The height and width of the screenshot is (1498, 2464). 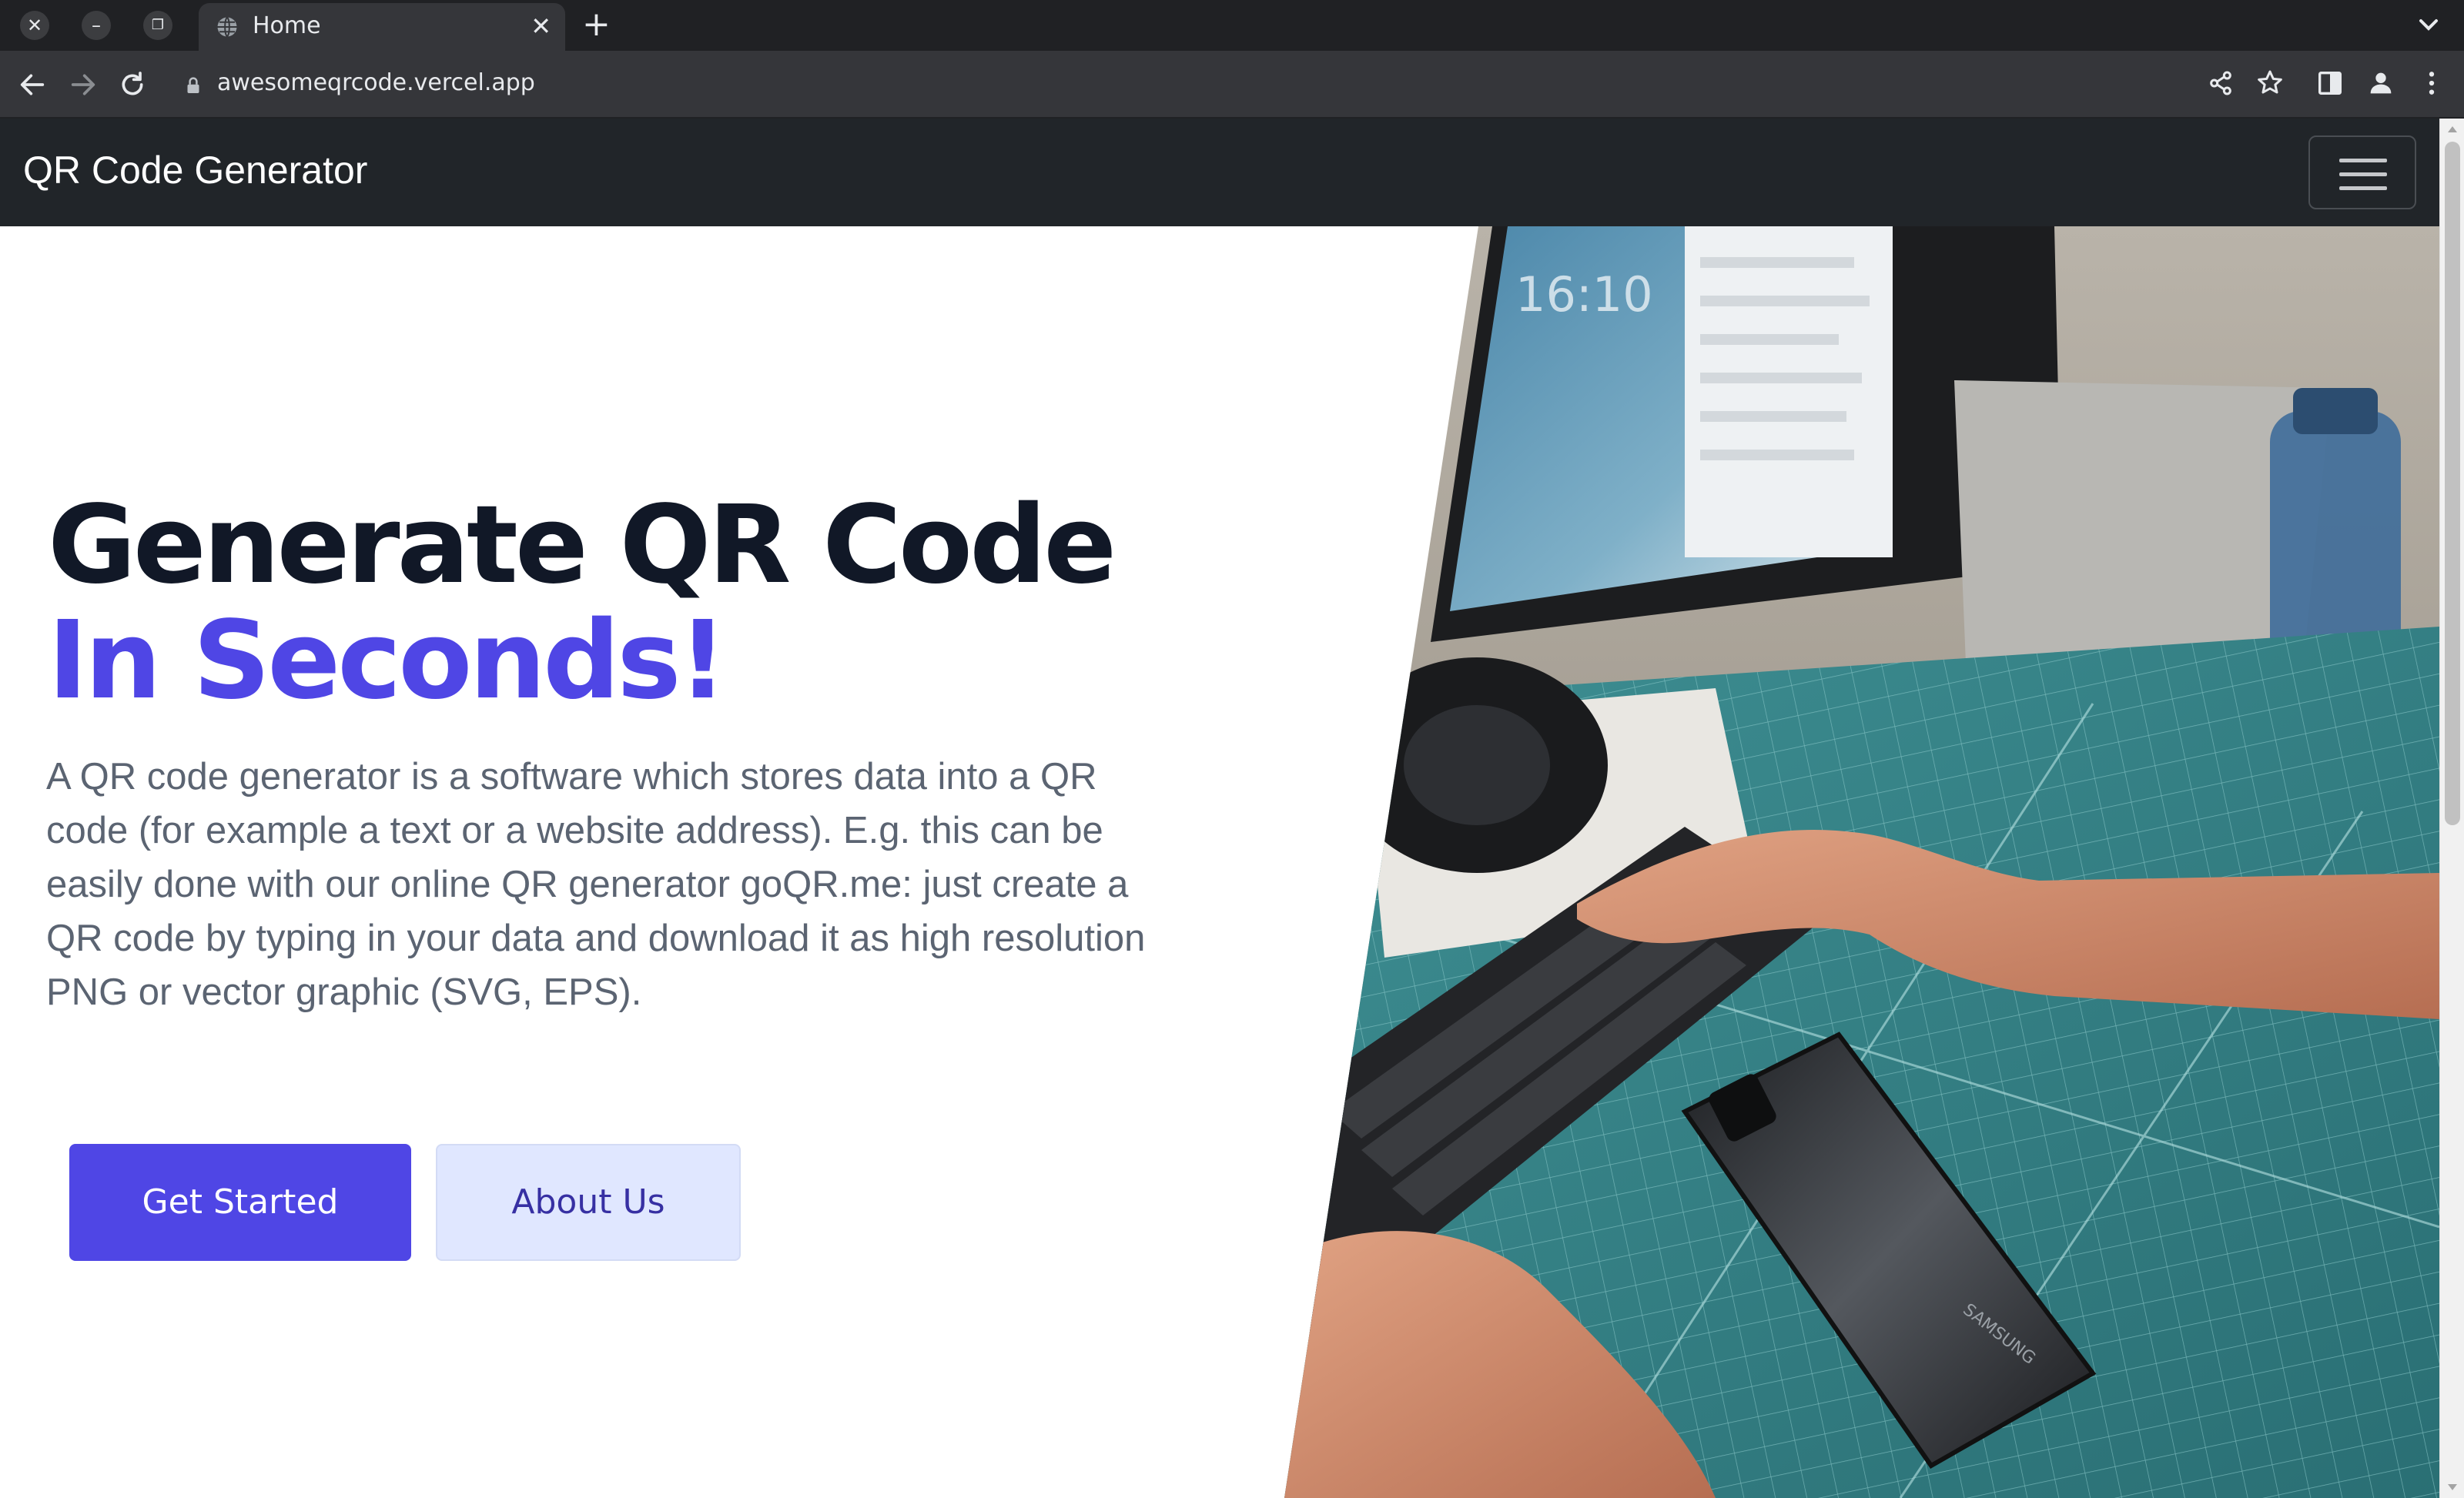 I want to click on browser-tab-home: Home ✕, so click(x=382, y=27).